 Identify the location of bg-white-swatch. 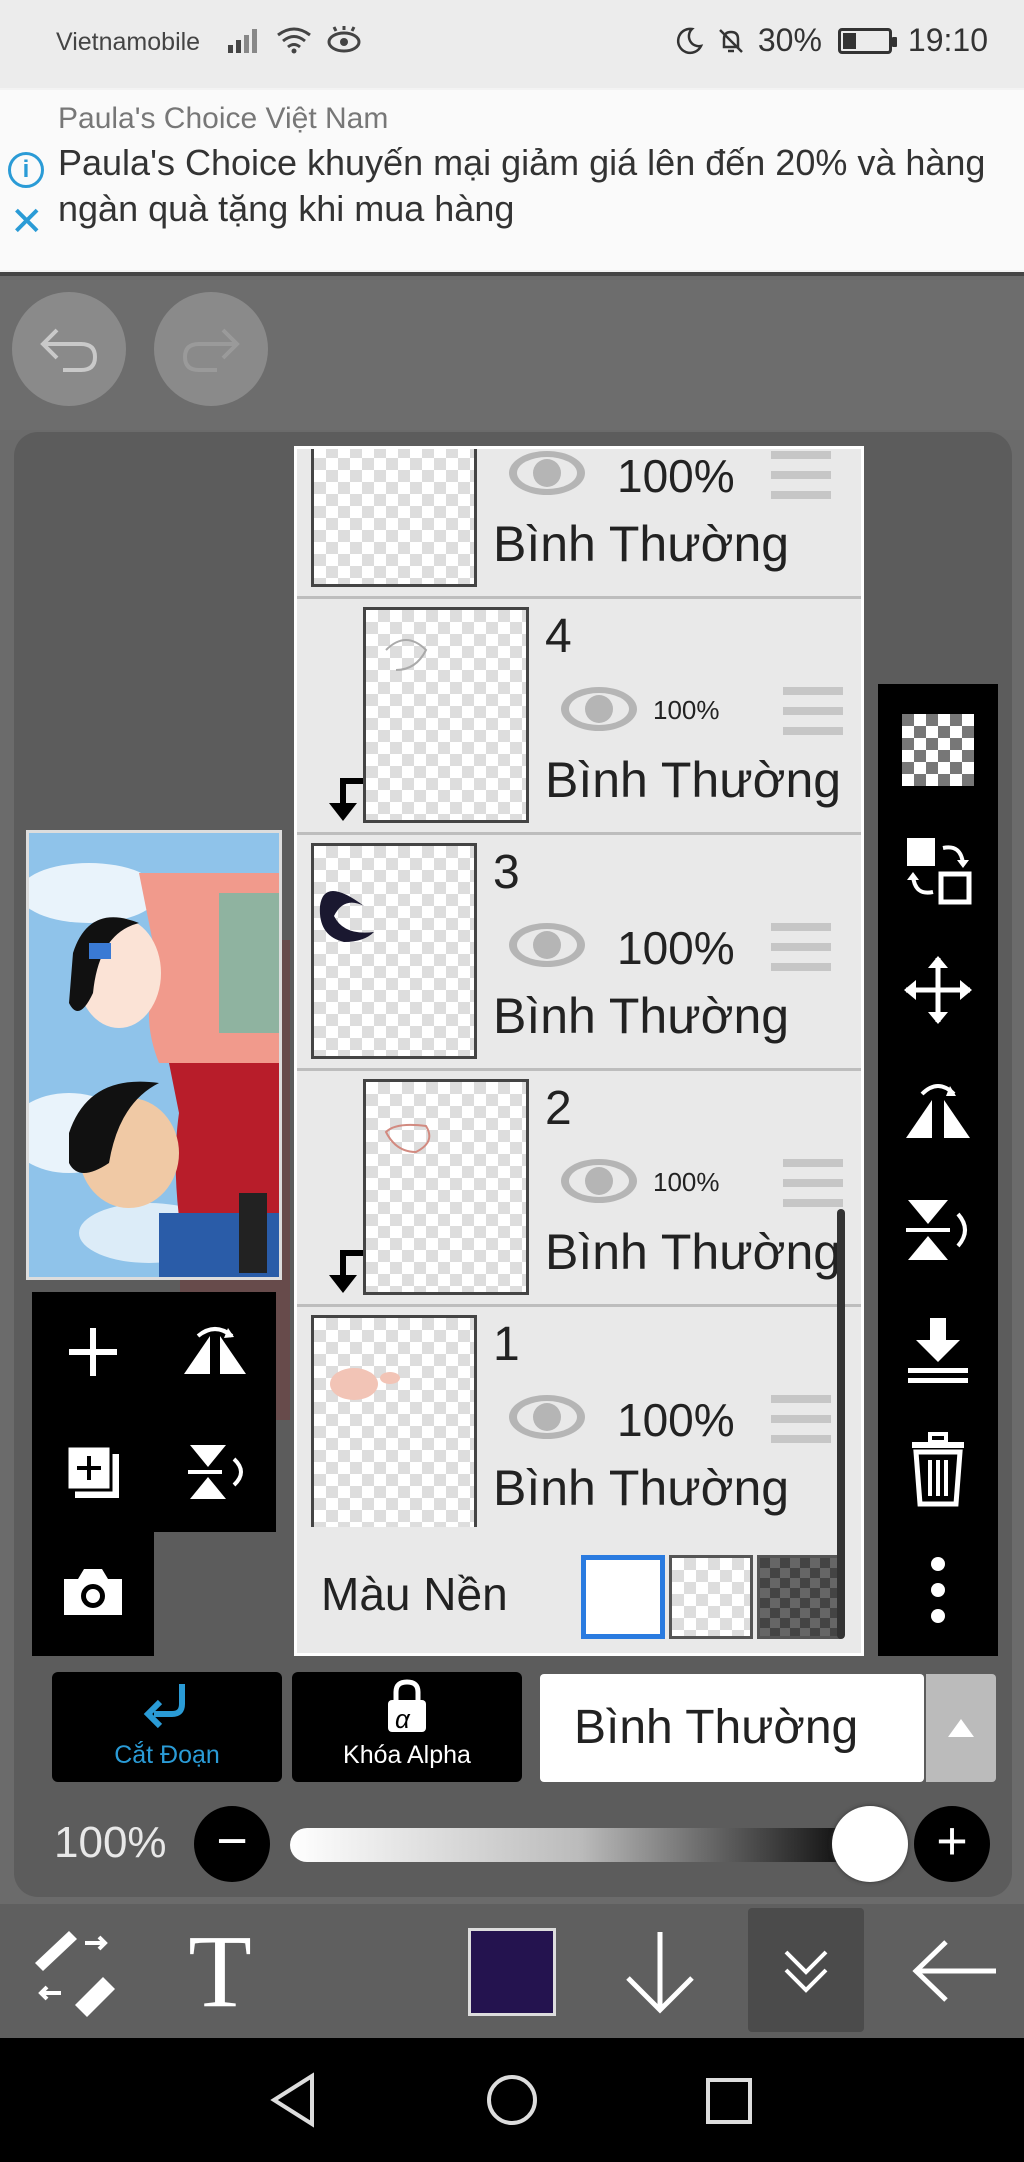
(623, 1597).